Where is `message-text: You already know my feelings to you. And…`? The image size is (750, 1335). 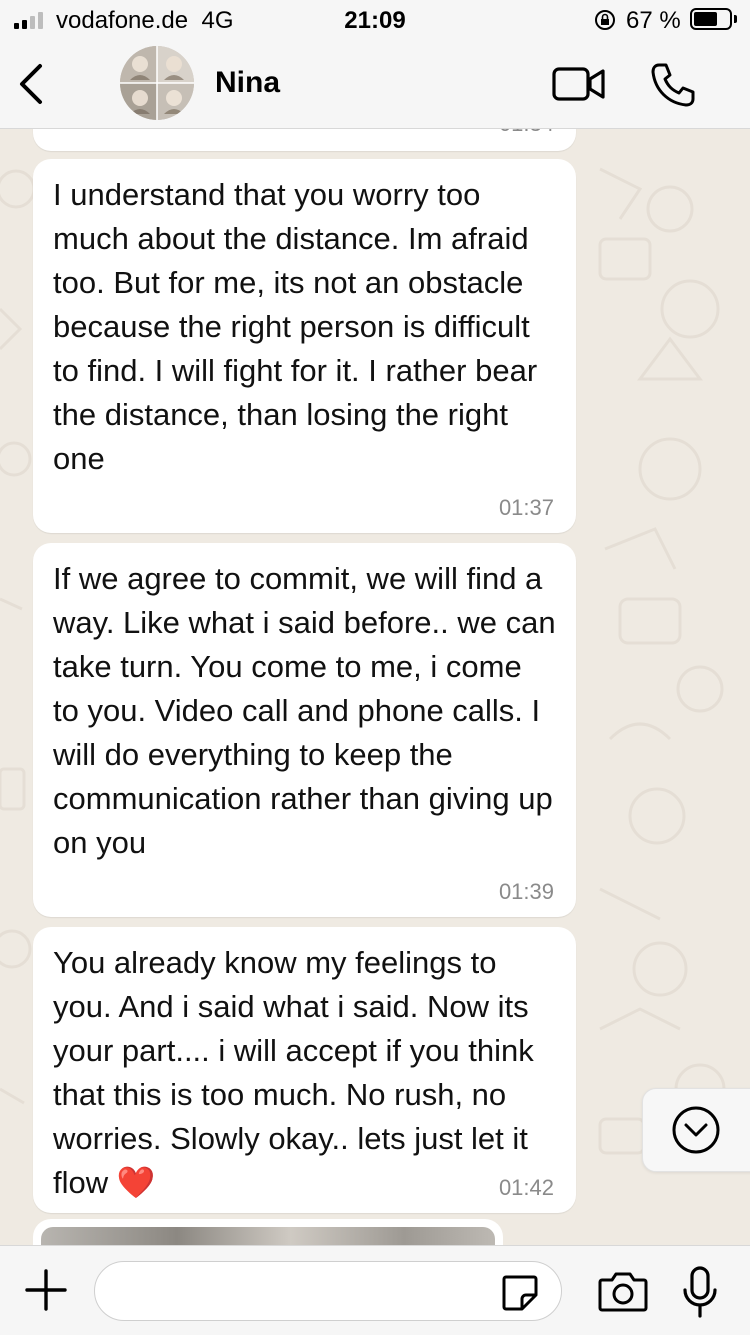
message-text: You already know my feelings to you. And… is located at coordinates (298, 1072).